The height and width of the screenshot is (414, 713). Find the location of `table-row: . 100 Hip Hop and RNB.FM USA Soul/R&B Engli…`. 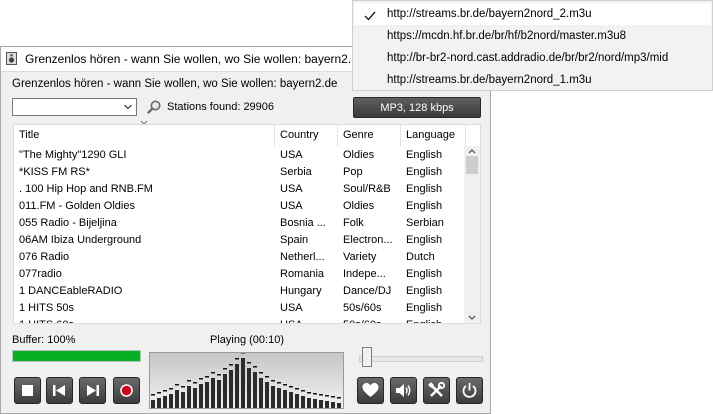

table-row: . 100 Hip Hop and RNB.FM USA Soul/R&B Engli… is located at coordinates (240, 189).